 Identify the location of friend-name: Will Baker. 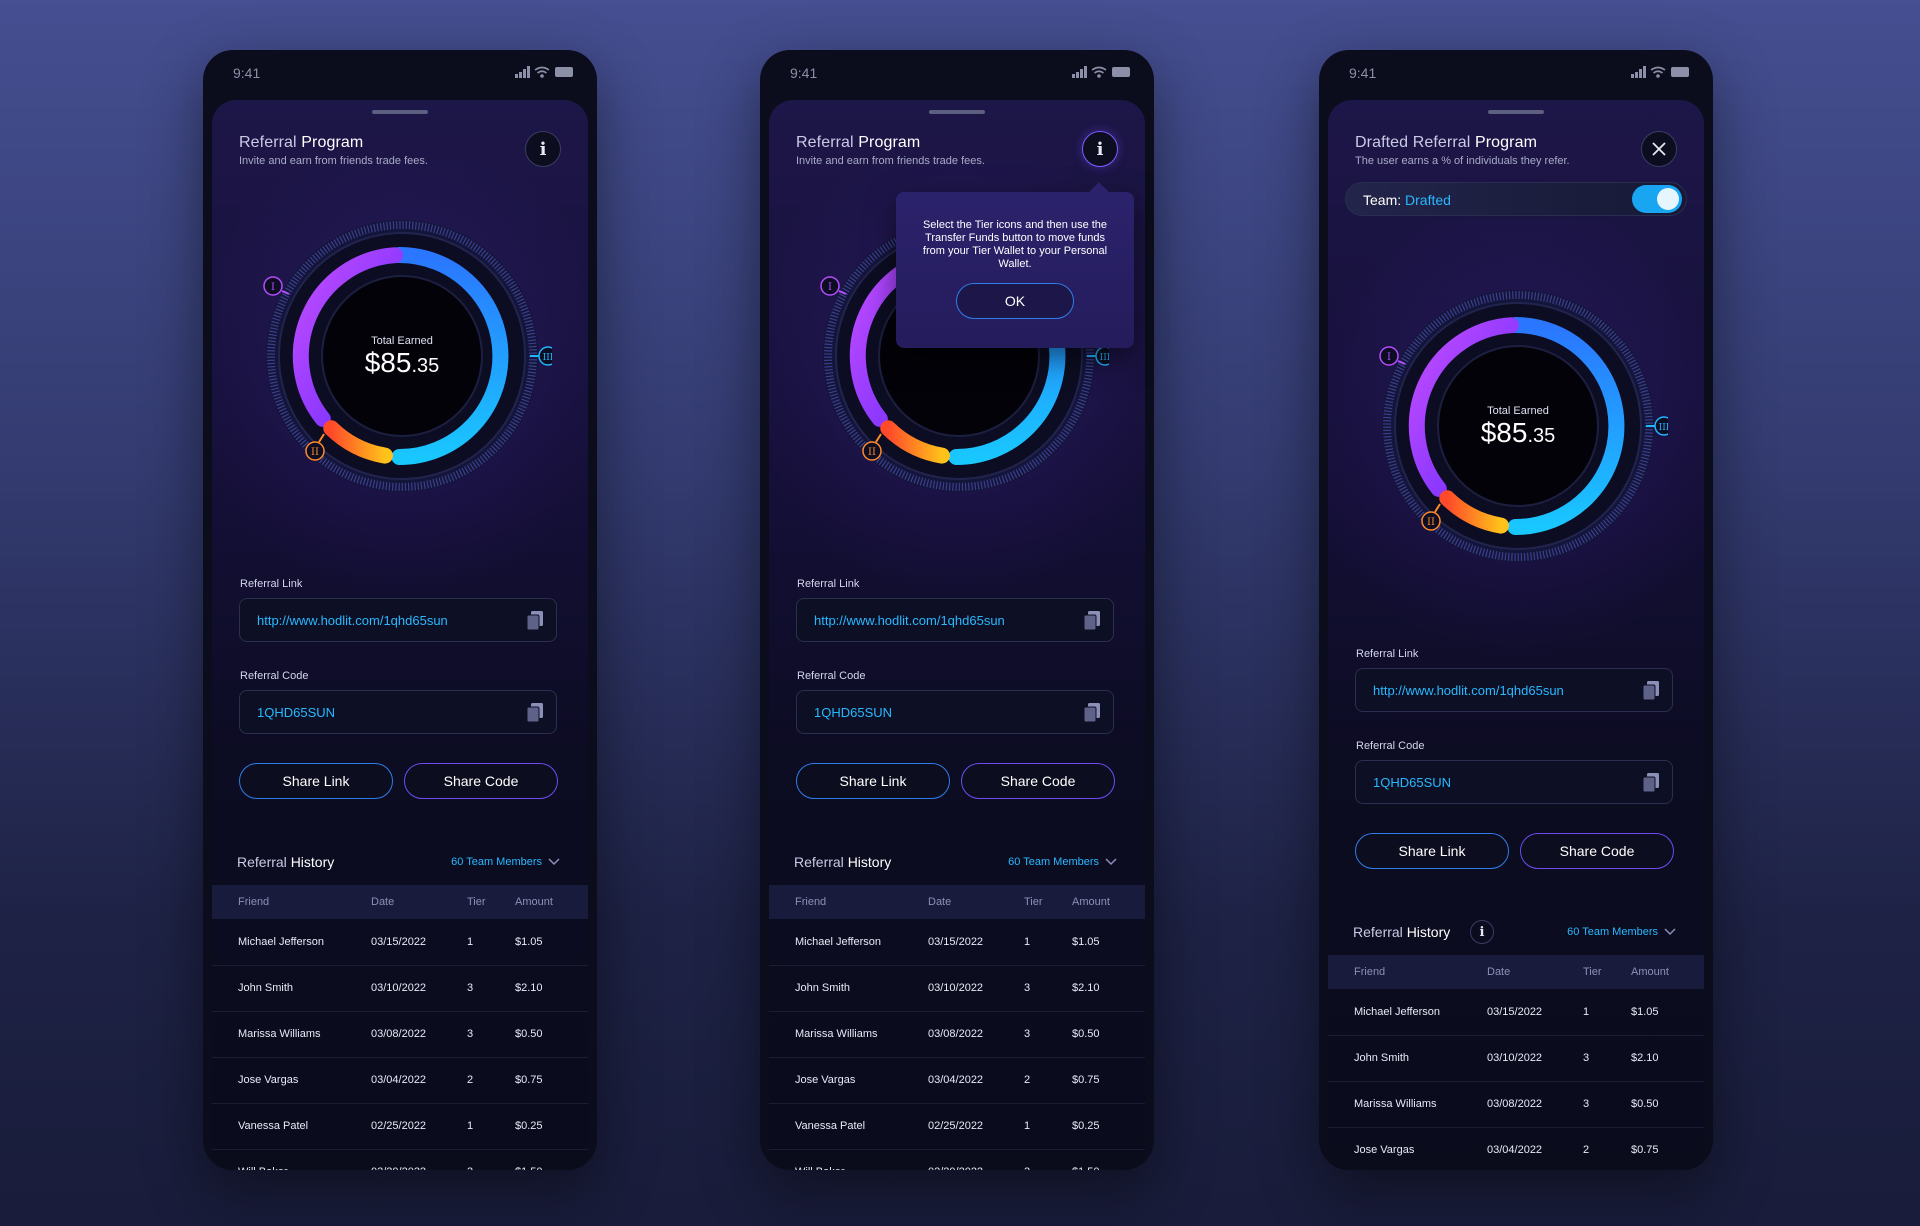
(263, 1168).